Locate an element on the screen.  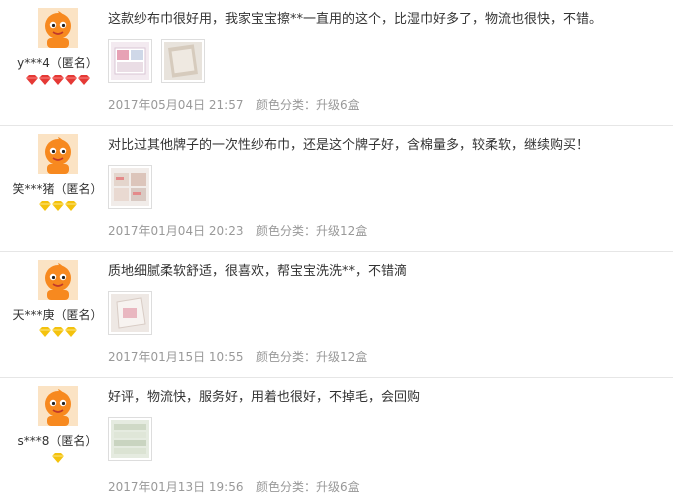
review-meta: 2017年01月15日 10:55 颜色分类：升级12盒 is located at coordinates (237, 356).